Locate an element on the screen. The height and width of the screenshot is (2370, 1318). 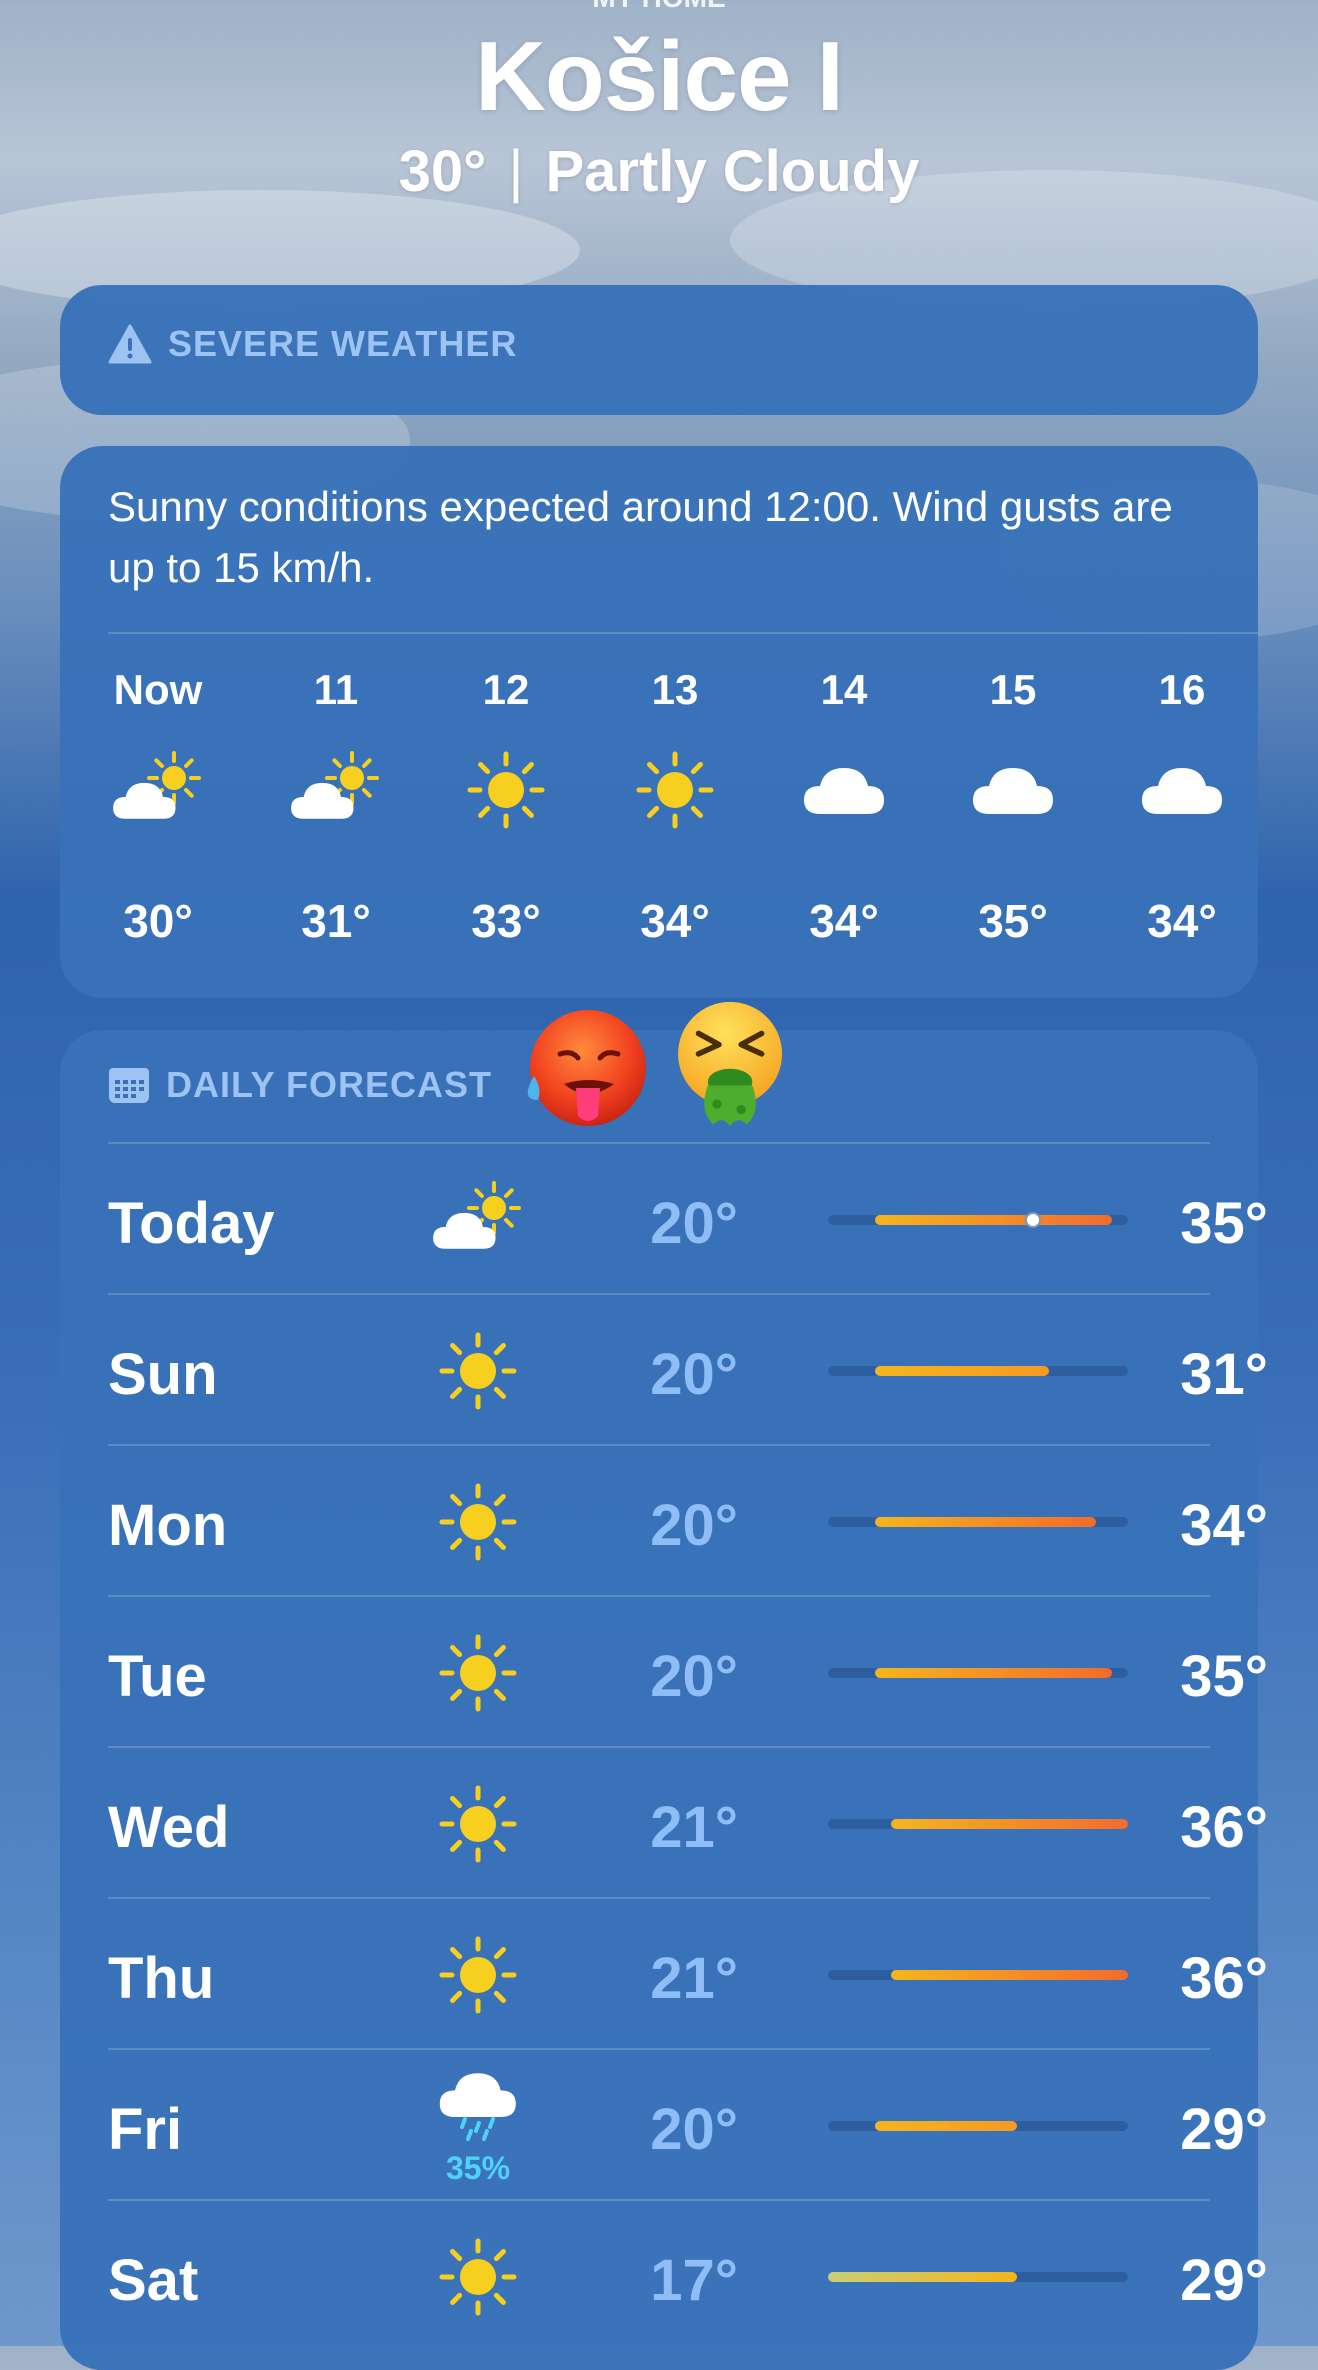
high-temperature: 31° is located at coordinates (1224, 1374).